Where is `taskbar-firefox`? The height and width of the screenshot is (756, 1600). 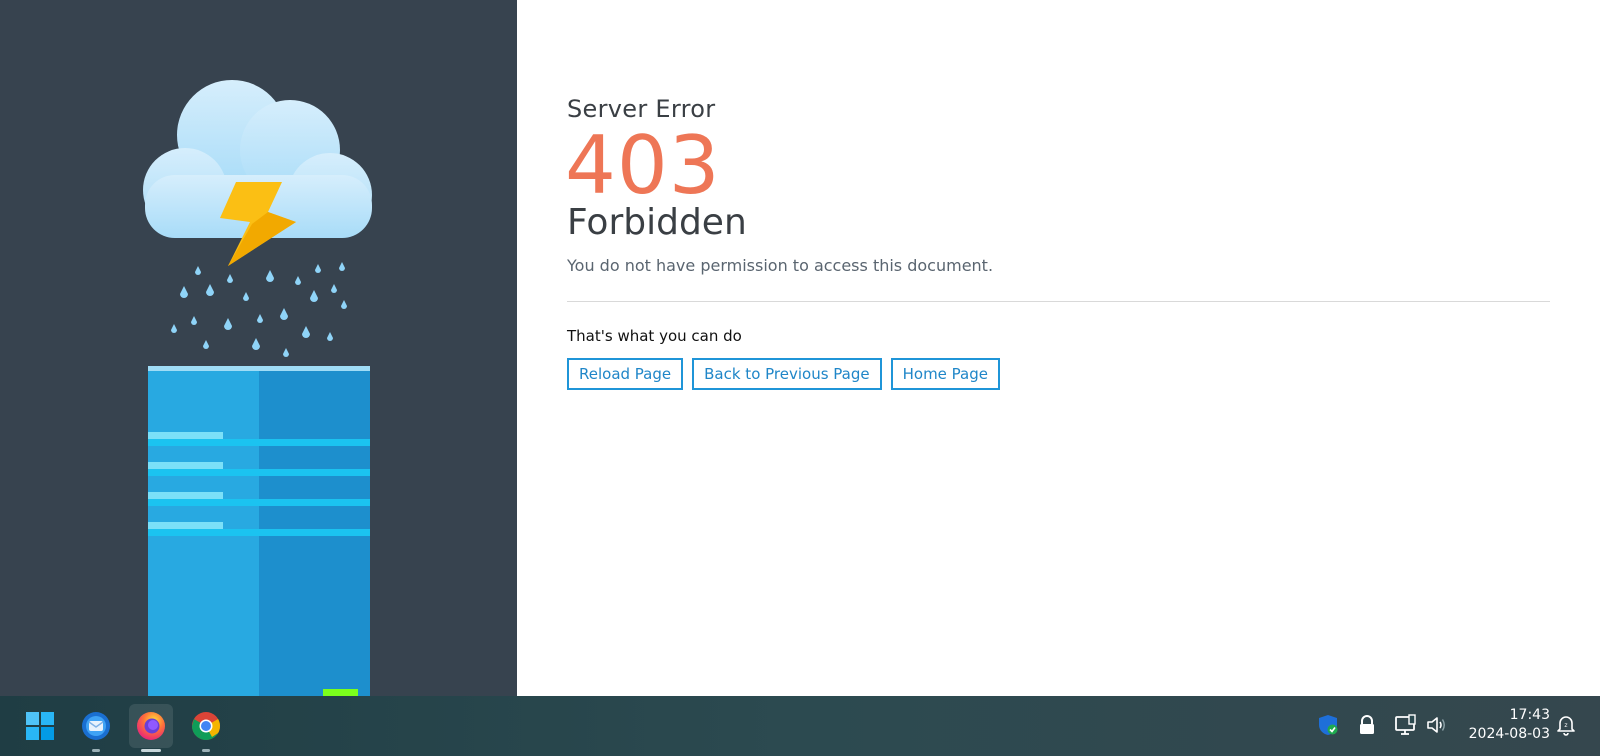
taskbar-firefox is located at coordinates (151, 728).